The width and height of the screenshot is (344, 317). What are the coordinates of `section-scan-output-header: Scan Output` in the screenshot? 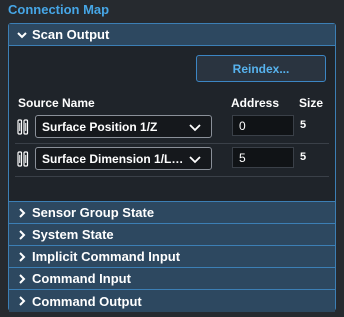 It's located at (172, 35).